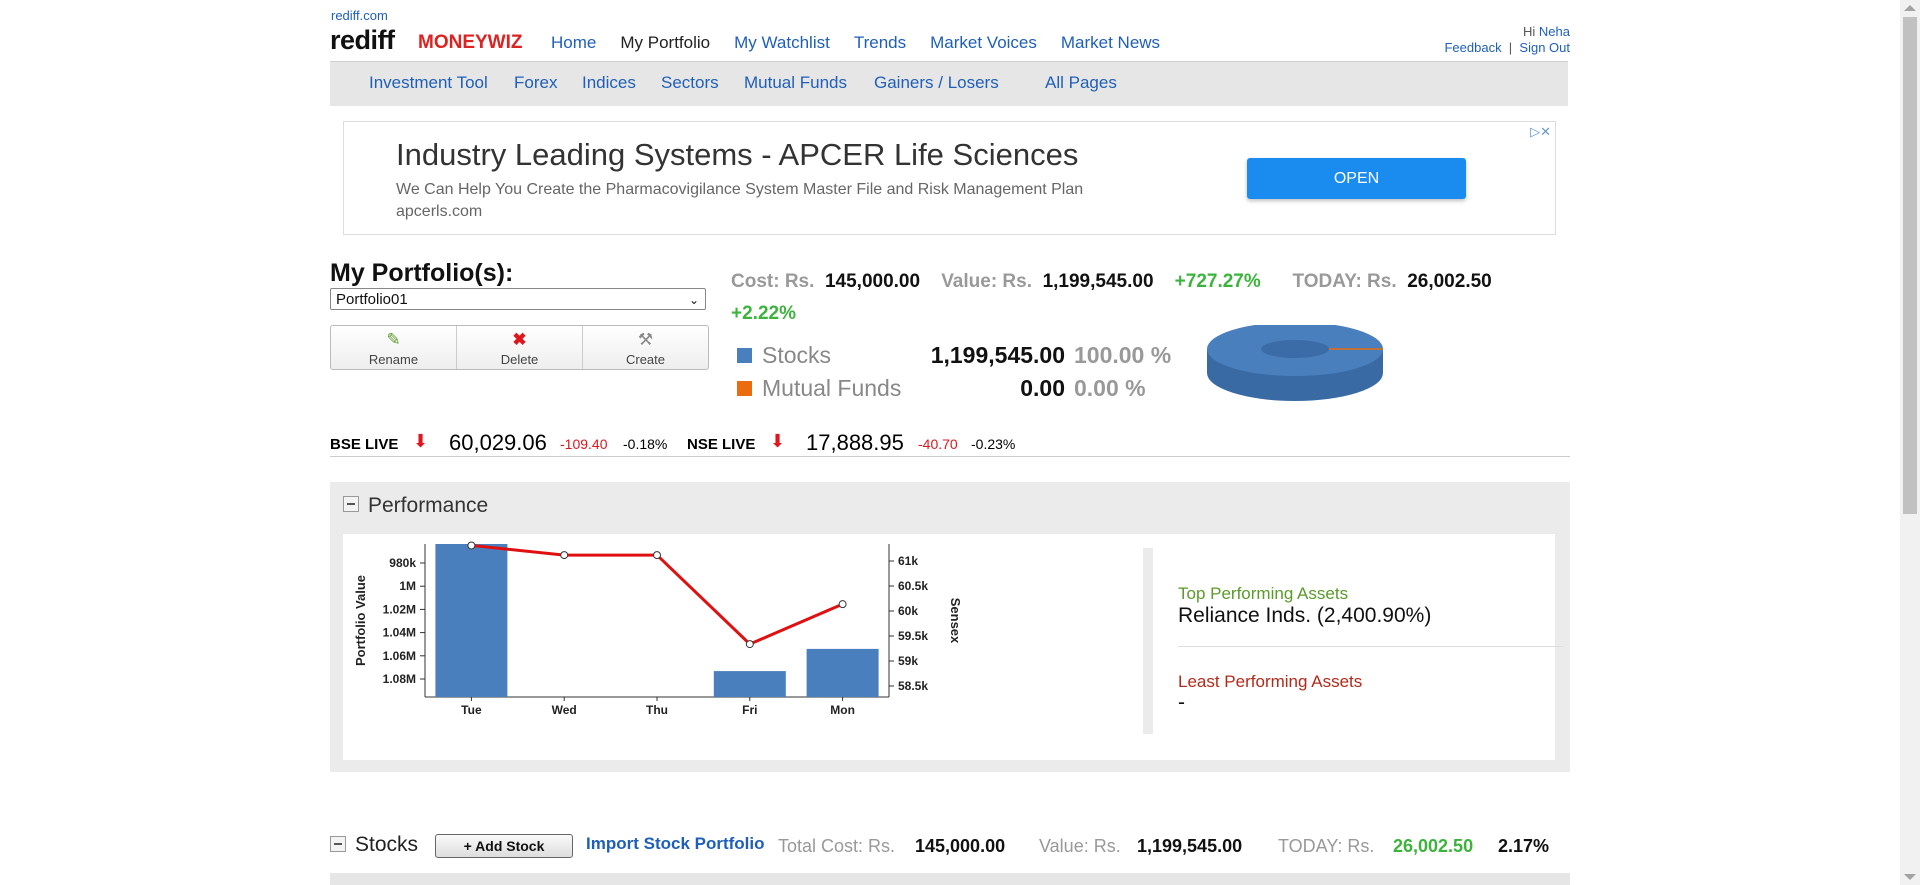  Describe the element at coordinates (535, 83) in the screenshot. I see `subnav-forex: Forex` at that location.